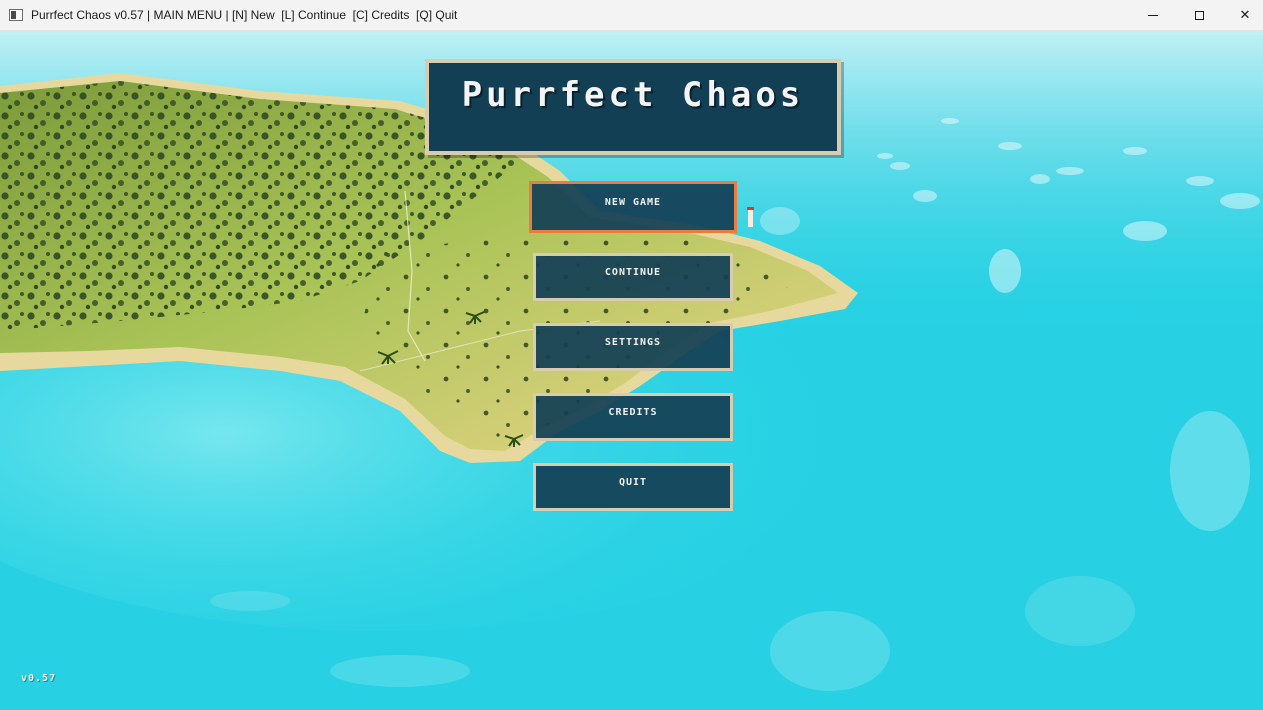  I want to click on credits-button: CREDITS, so click(633, 417).